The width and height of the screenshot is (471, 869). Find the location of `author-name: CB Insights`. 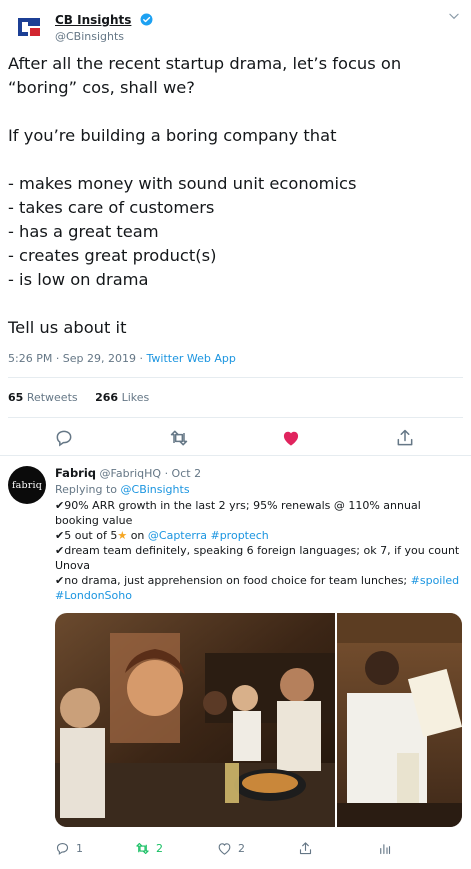

author-name: CB Insights is located at coordinates (93, 20).